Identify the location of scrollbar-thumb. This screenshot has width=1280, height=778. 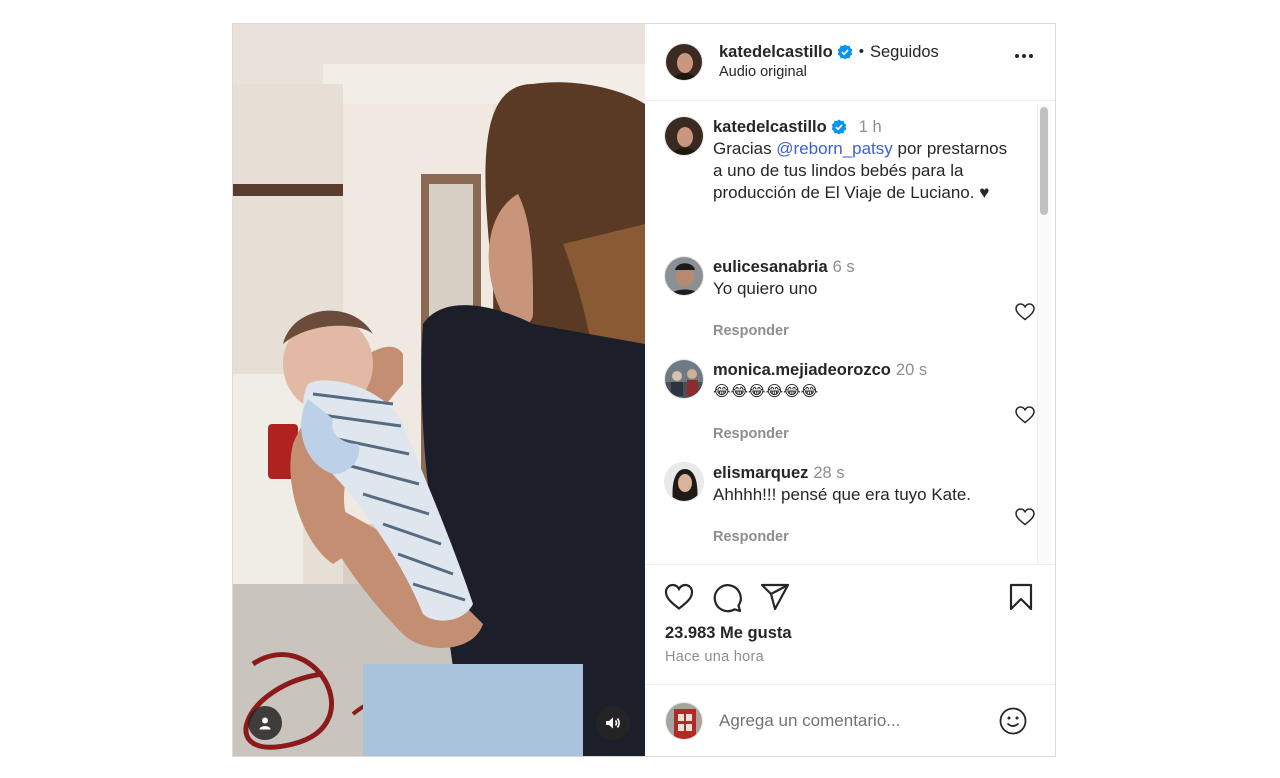
(1044, 161).